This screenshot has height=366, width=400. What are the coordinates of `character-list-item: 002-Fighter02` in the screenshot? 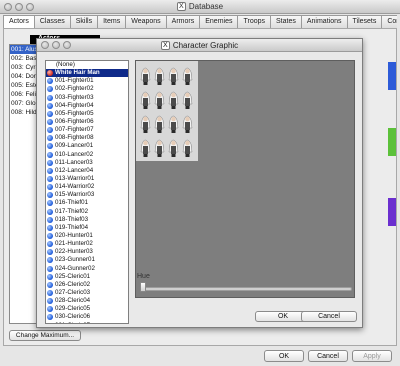 It's located at (87, 89).